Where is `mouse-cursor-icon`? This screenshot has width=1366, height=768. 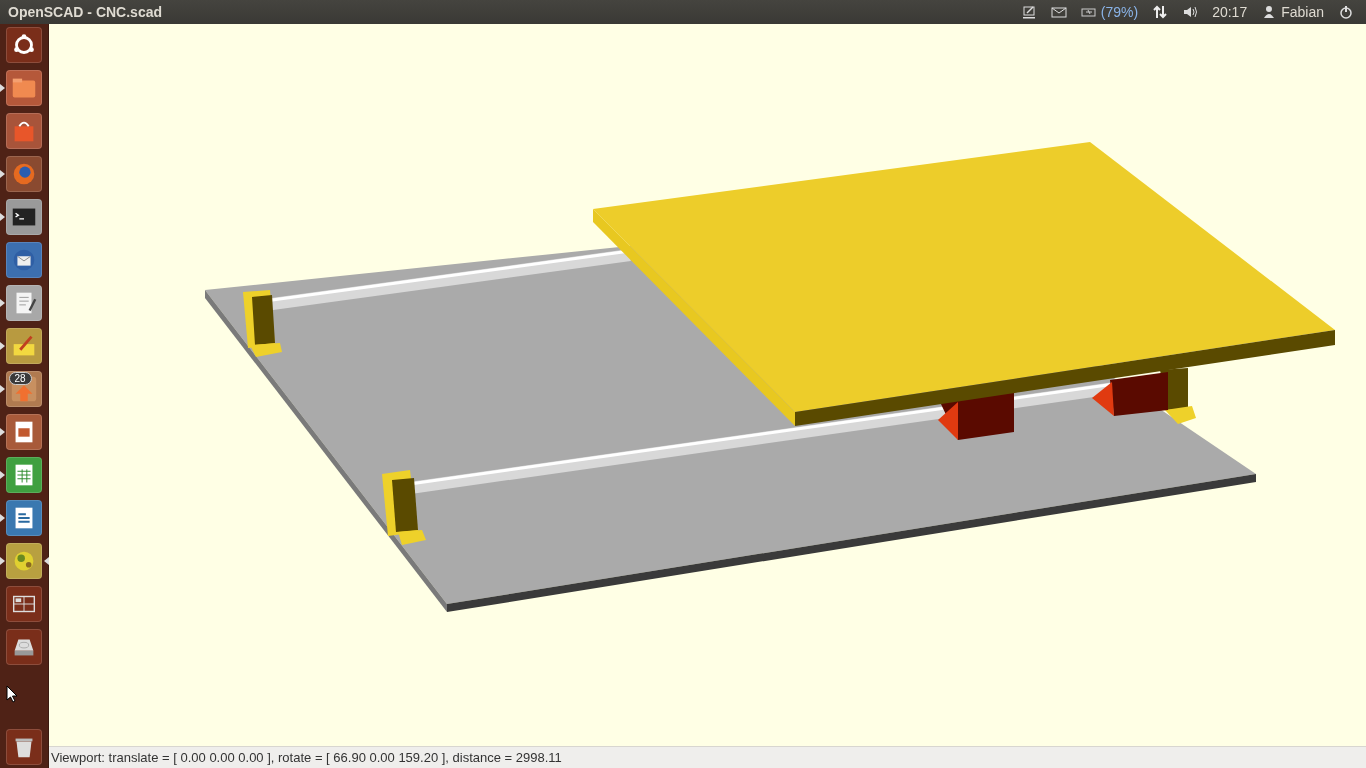 mouse-cursor-icon is located at coordinates (12, 694).